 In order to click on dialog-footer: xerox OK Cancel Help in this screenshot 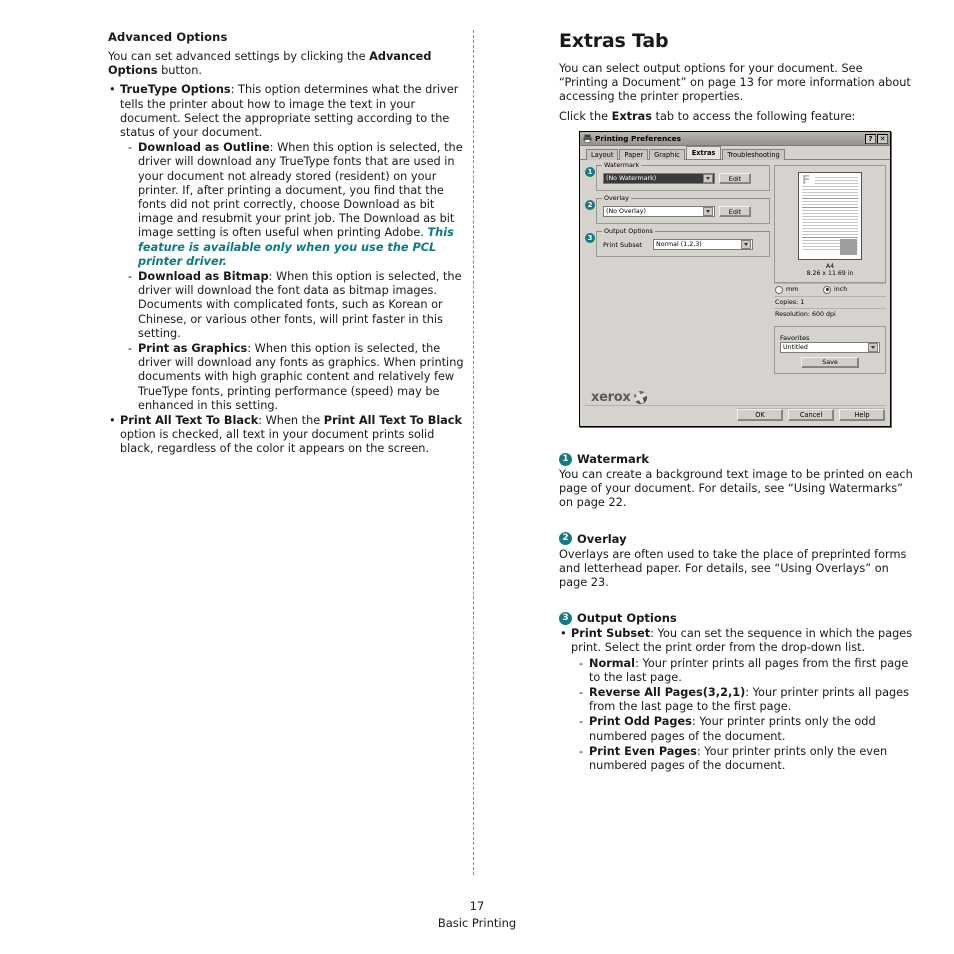, I will do `click(735, 405)`.